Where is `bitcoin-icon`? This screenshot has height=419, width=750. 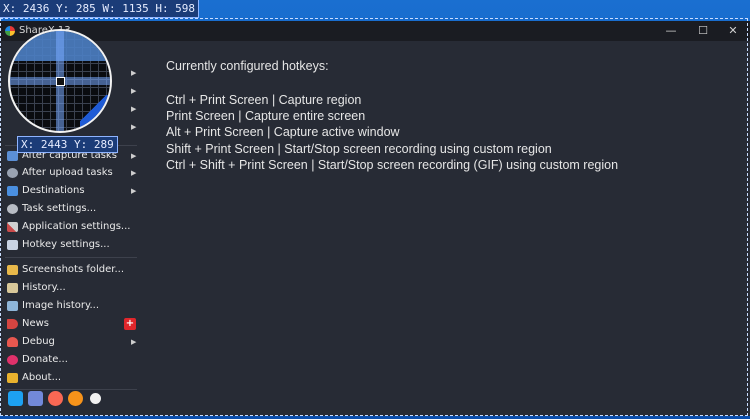 bitcoin-icon is located at coordinates (75, 398).